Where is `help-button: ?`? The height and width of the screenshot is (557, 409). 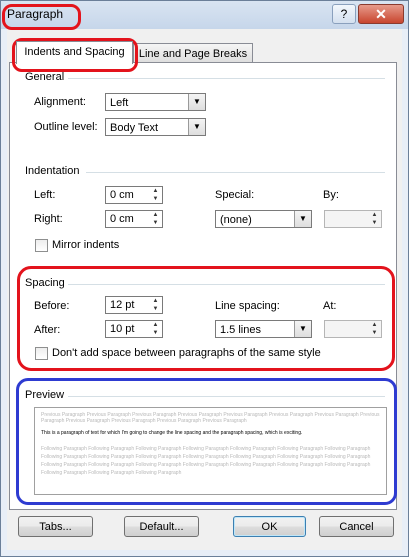
help-button: ? is located at coordinates (344, 14).